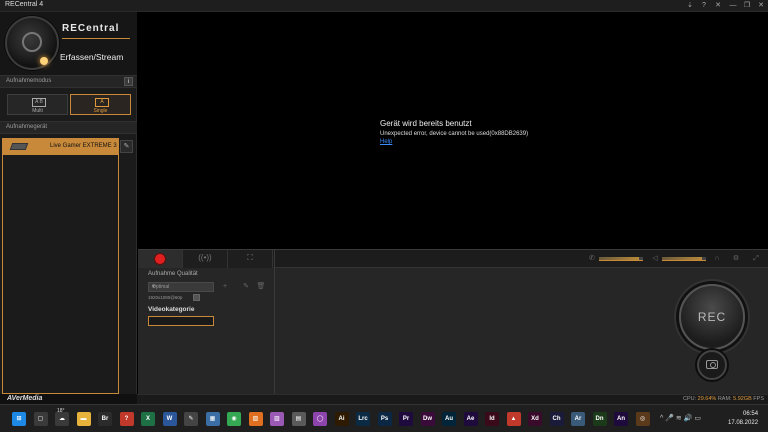 The height and width of the screenshot is (432, 768). I want to click on camera-icon, so click(712, 364).